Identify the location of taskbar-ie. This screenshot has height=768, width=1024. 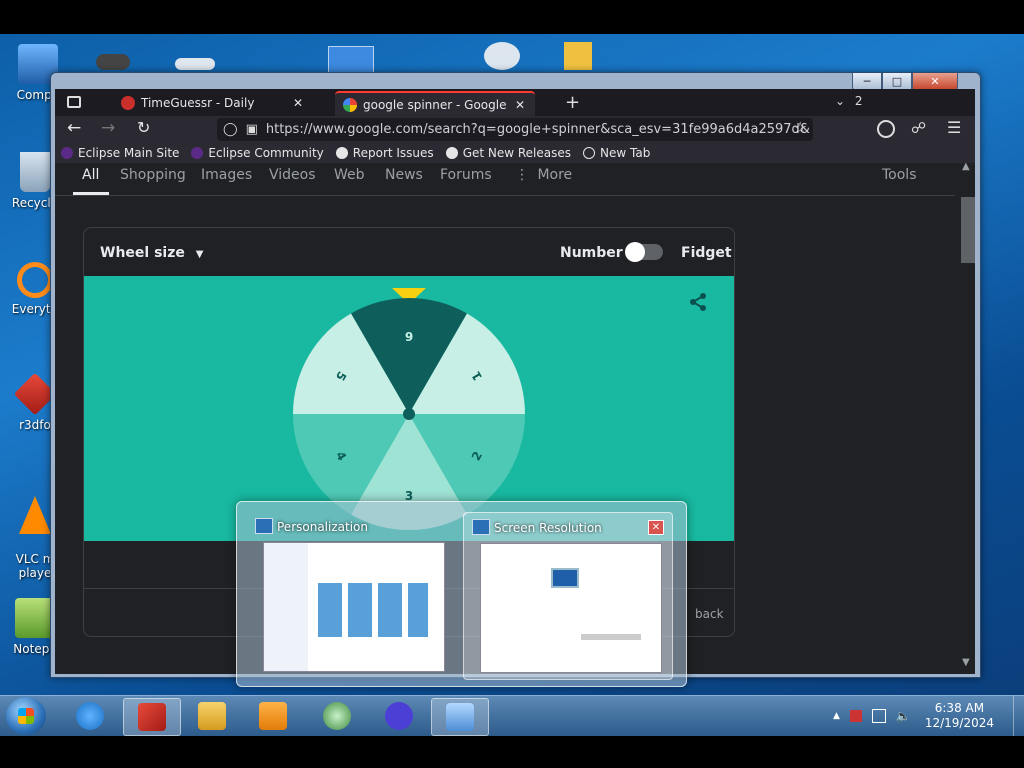
(90, 716).